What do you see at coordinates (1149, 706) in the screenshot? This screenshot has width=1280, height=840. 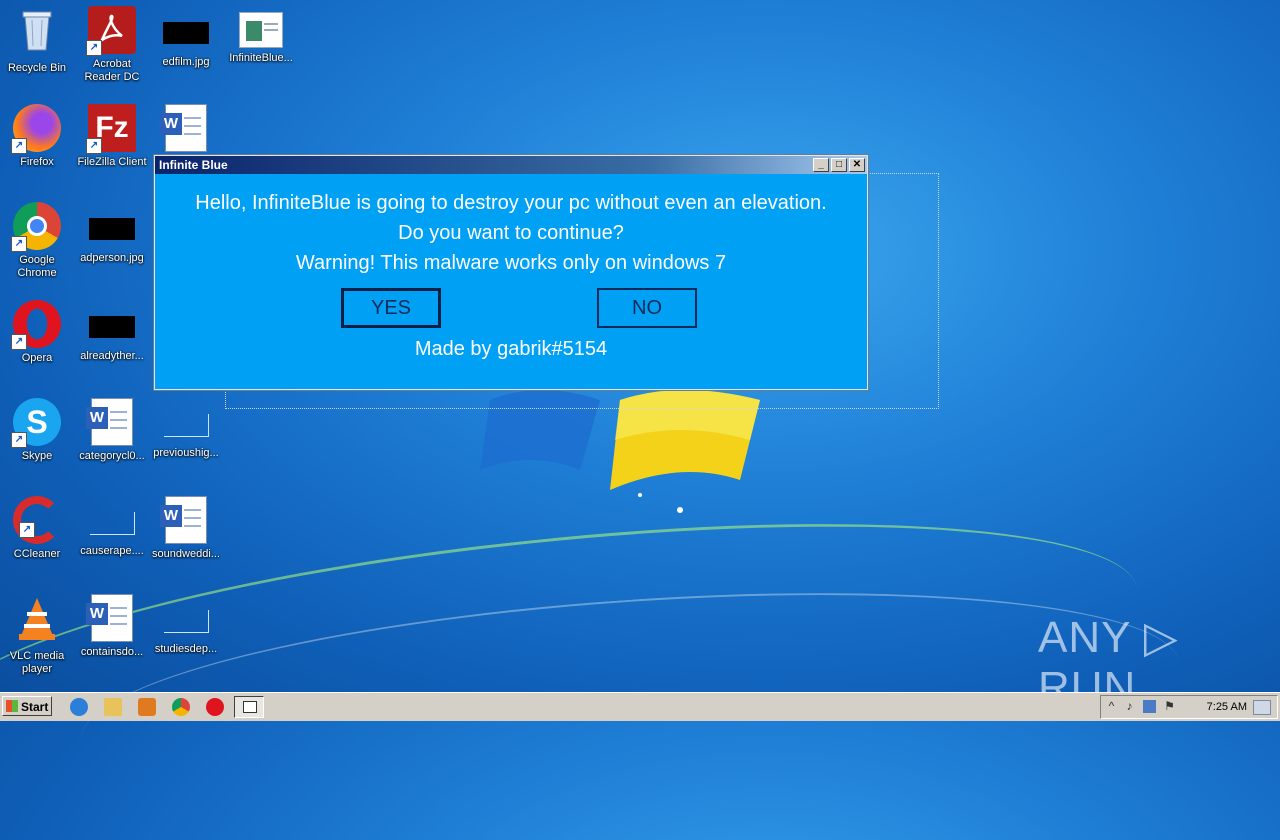 I see `network-icon` at bounding box center [1149, 706].